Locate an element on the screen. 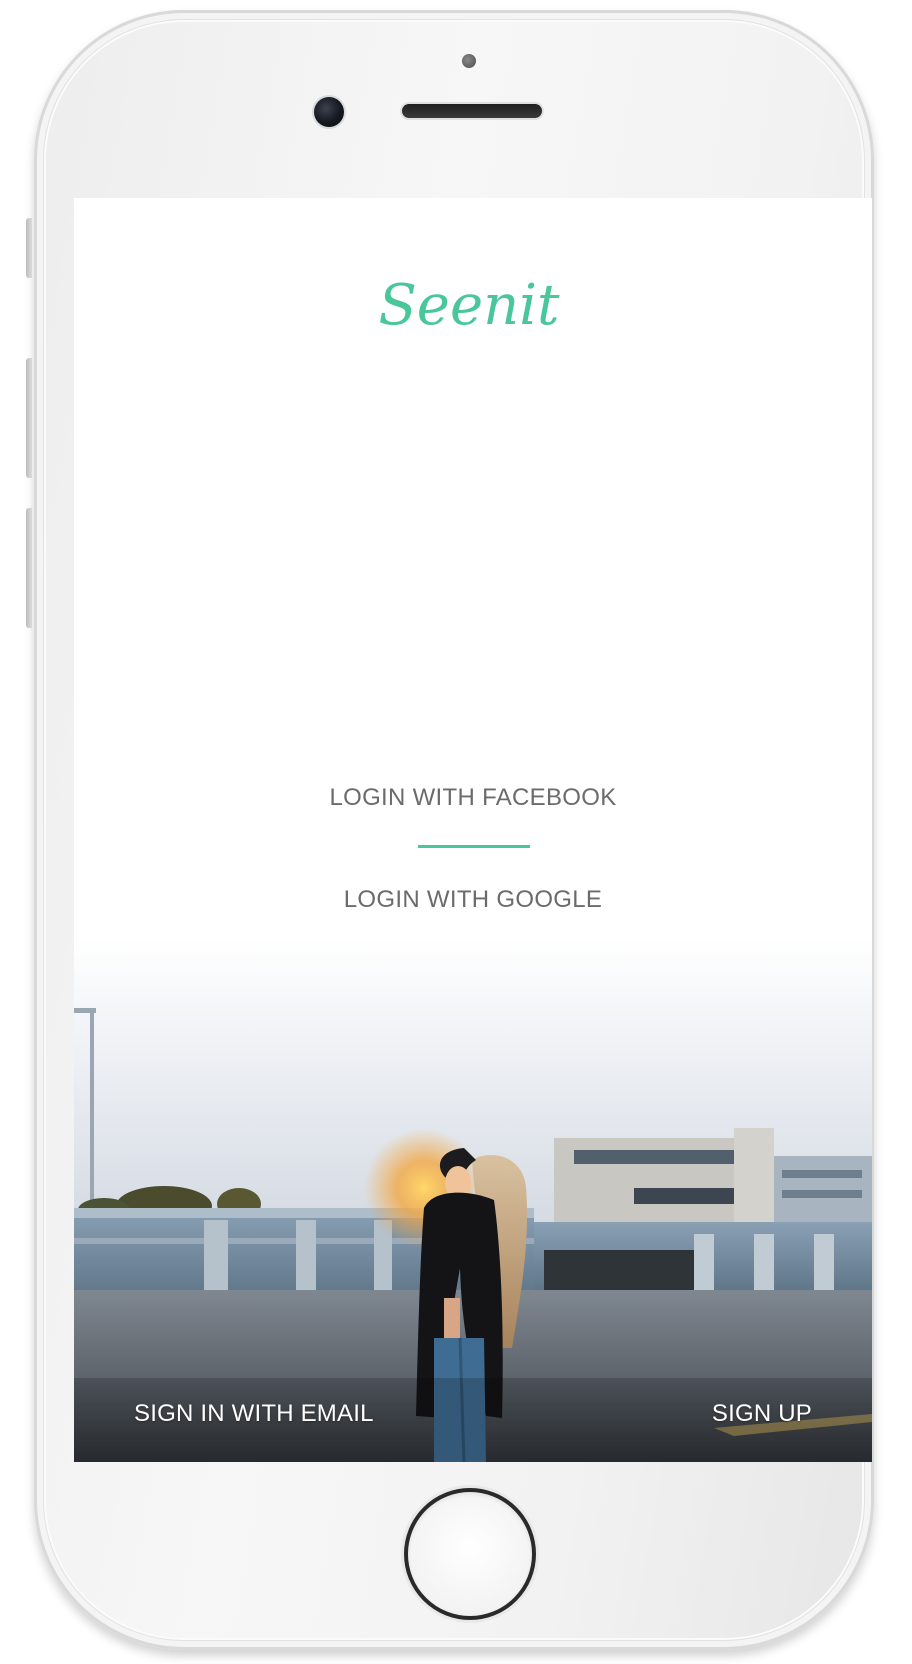  speaker-grille-icon is located at coordinates (472, 111).